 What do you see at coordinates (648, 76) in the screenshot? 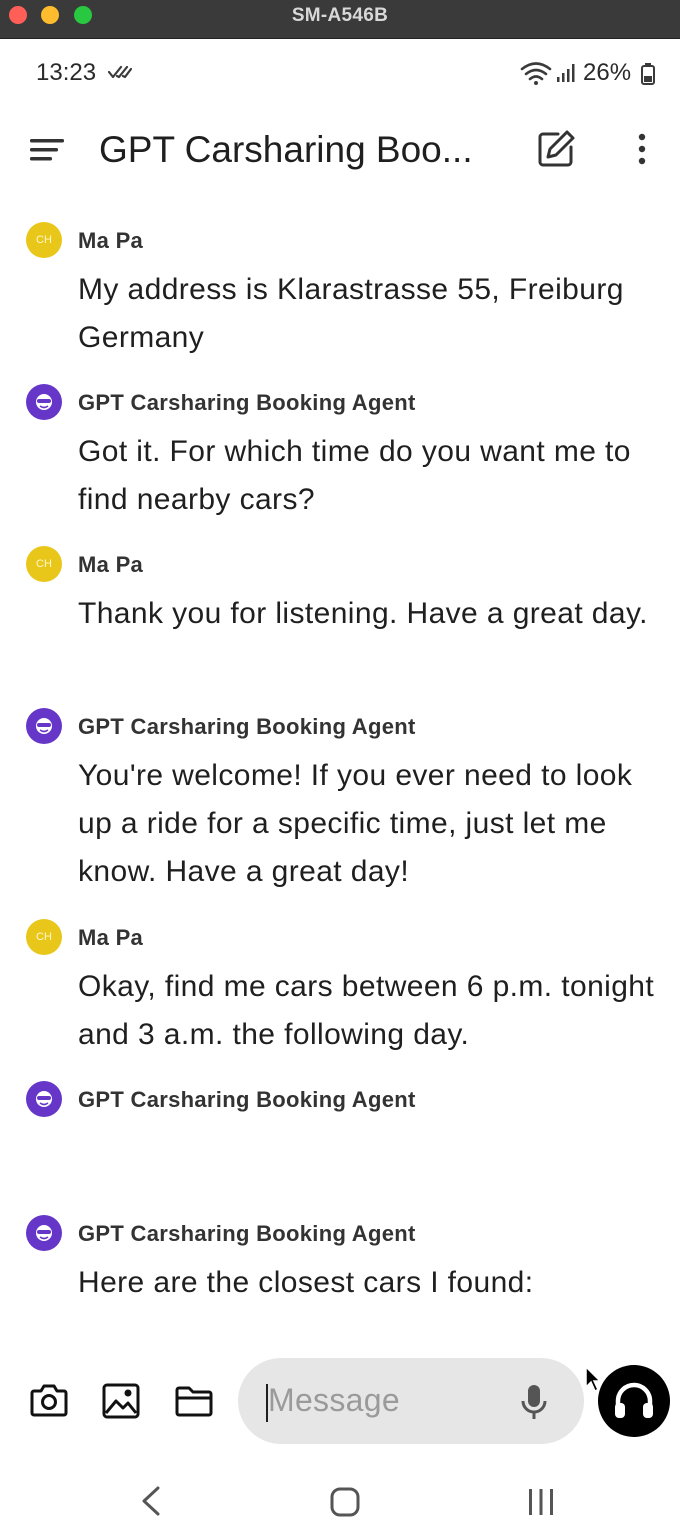
I see `battery-icon` at bounding box center [648, 76].